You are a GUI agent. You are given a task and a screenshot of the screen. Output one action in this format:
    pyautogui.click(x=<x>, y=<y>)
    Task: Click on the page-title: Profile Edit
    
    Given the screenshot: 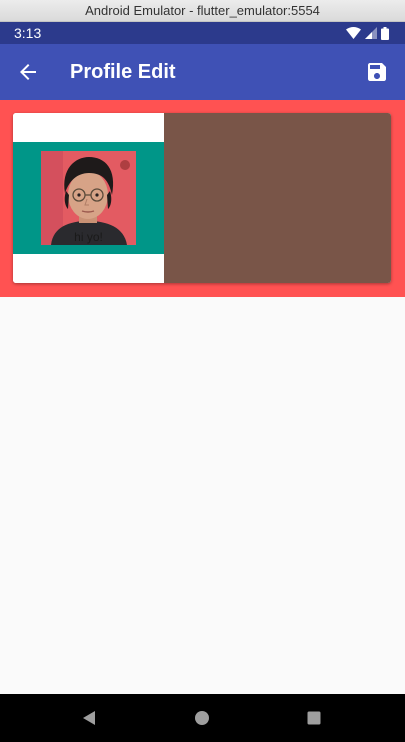 What is the action you would take?
    pyautogui.click(x=123, y=72)
    